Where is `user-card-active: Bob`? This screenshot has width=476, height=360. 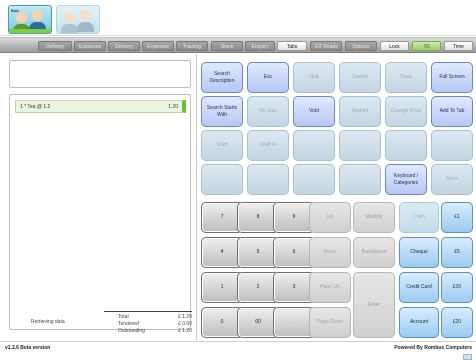 user-card-active: Bob is located at coordinates (30, 19).